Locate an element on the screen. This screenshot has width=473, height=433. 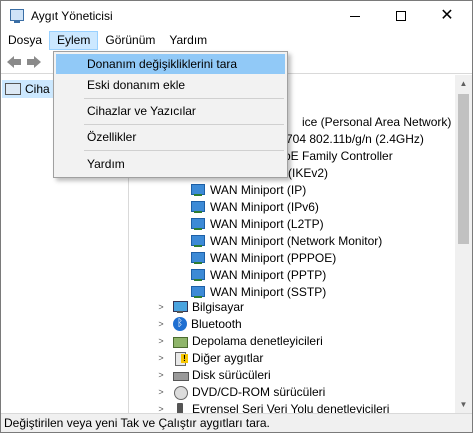
minimize-icon is located at coordinates (355, 16).